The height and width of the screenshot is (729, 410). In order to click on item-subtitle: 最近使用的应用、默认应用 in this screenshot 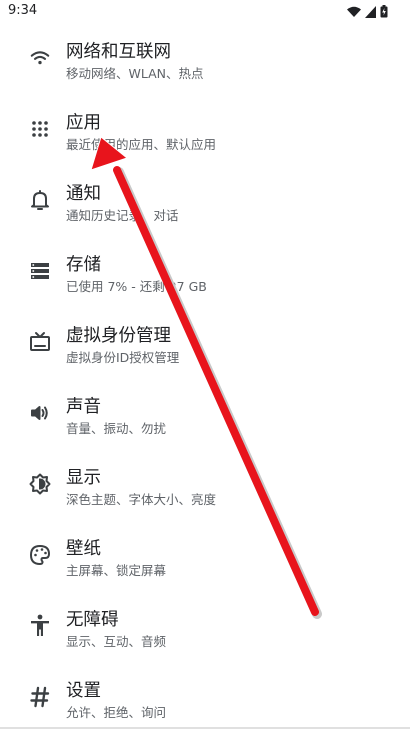, I will do `click(141, 144)`.